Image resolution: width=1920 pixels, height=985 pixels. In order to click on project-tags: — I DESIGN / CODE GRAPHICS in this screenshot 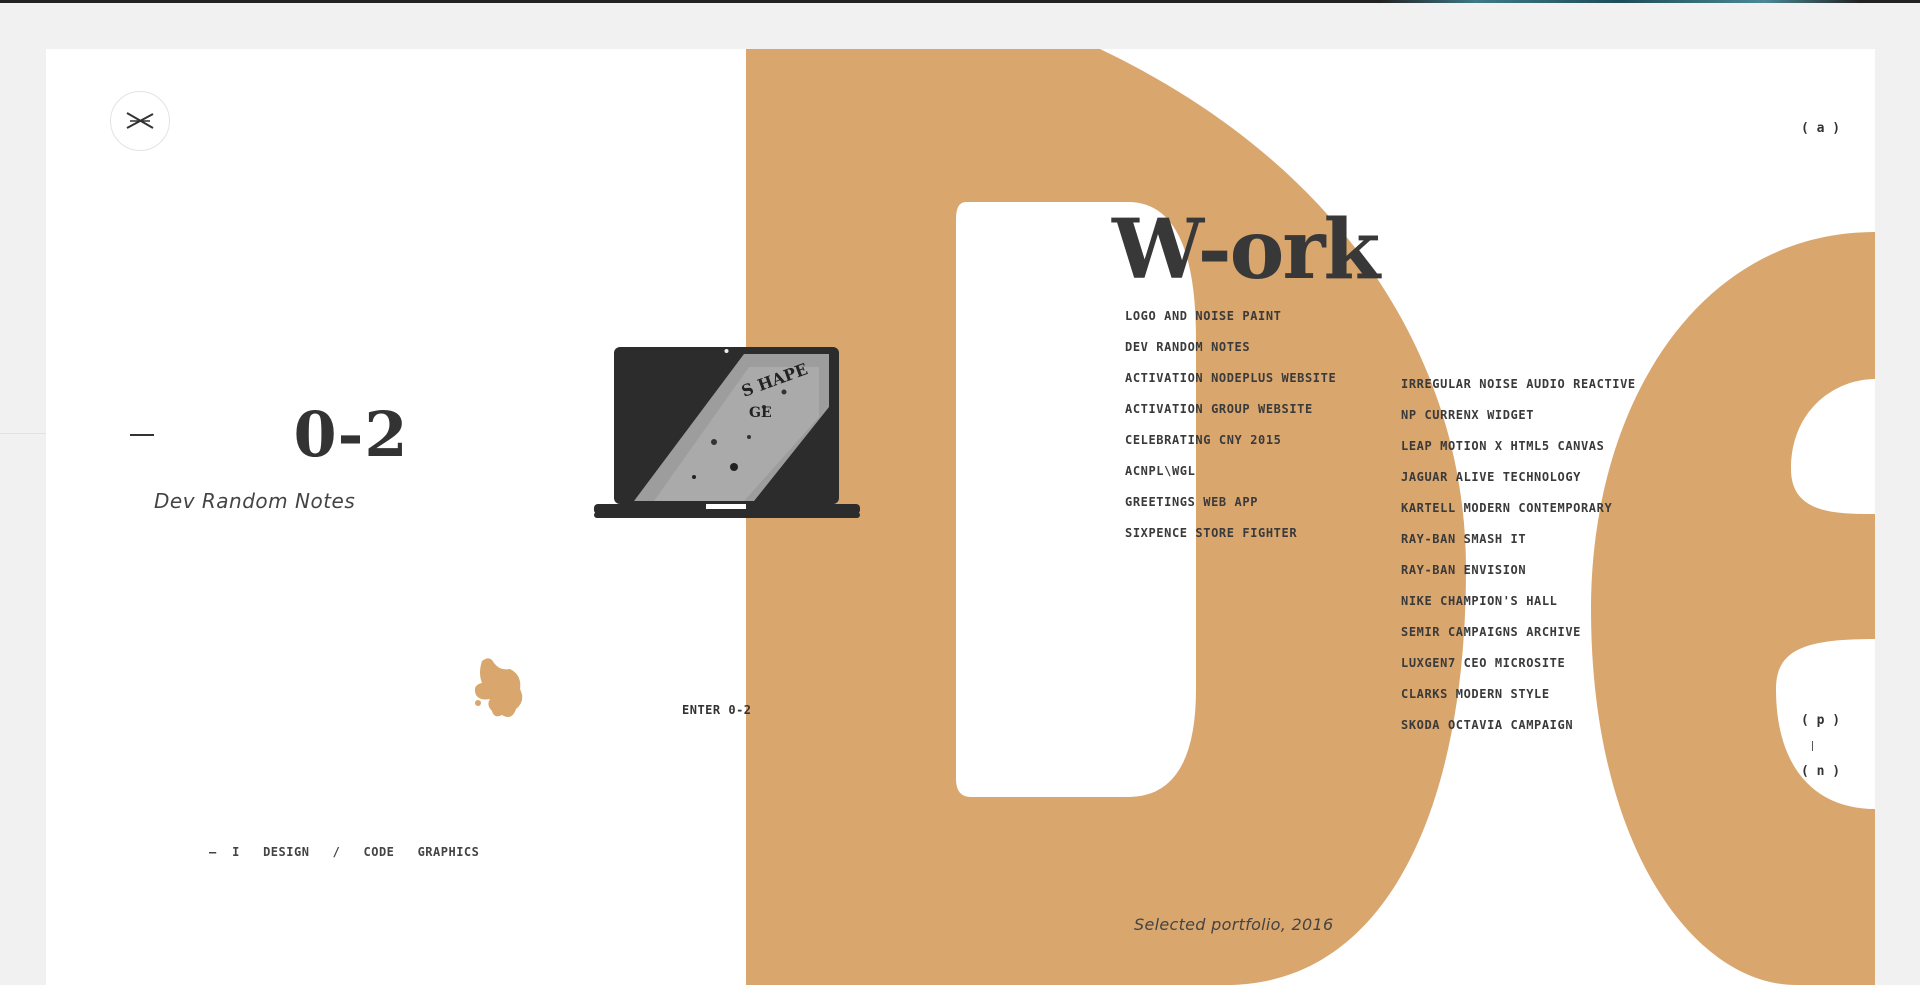, I will do `click(344, 852)`.